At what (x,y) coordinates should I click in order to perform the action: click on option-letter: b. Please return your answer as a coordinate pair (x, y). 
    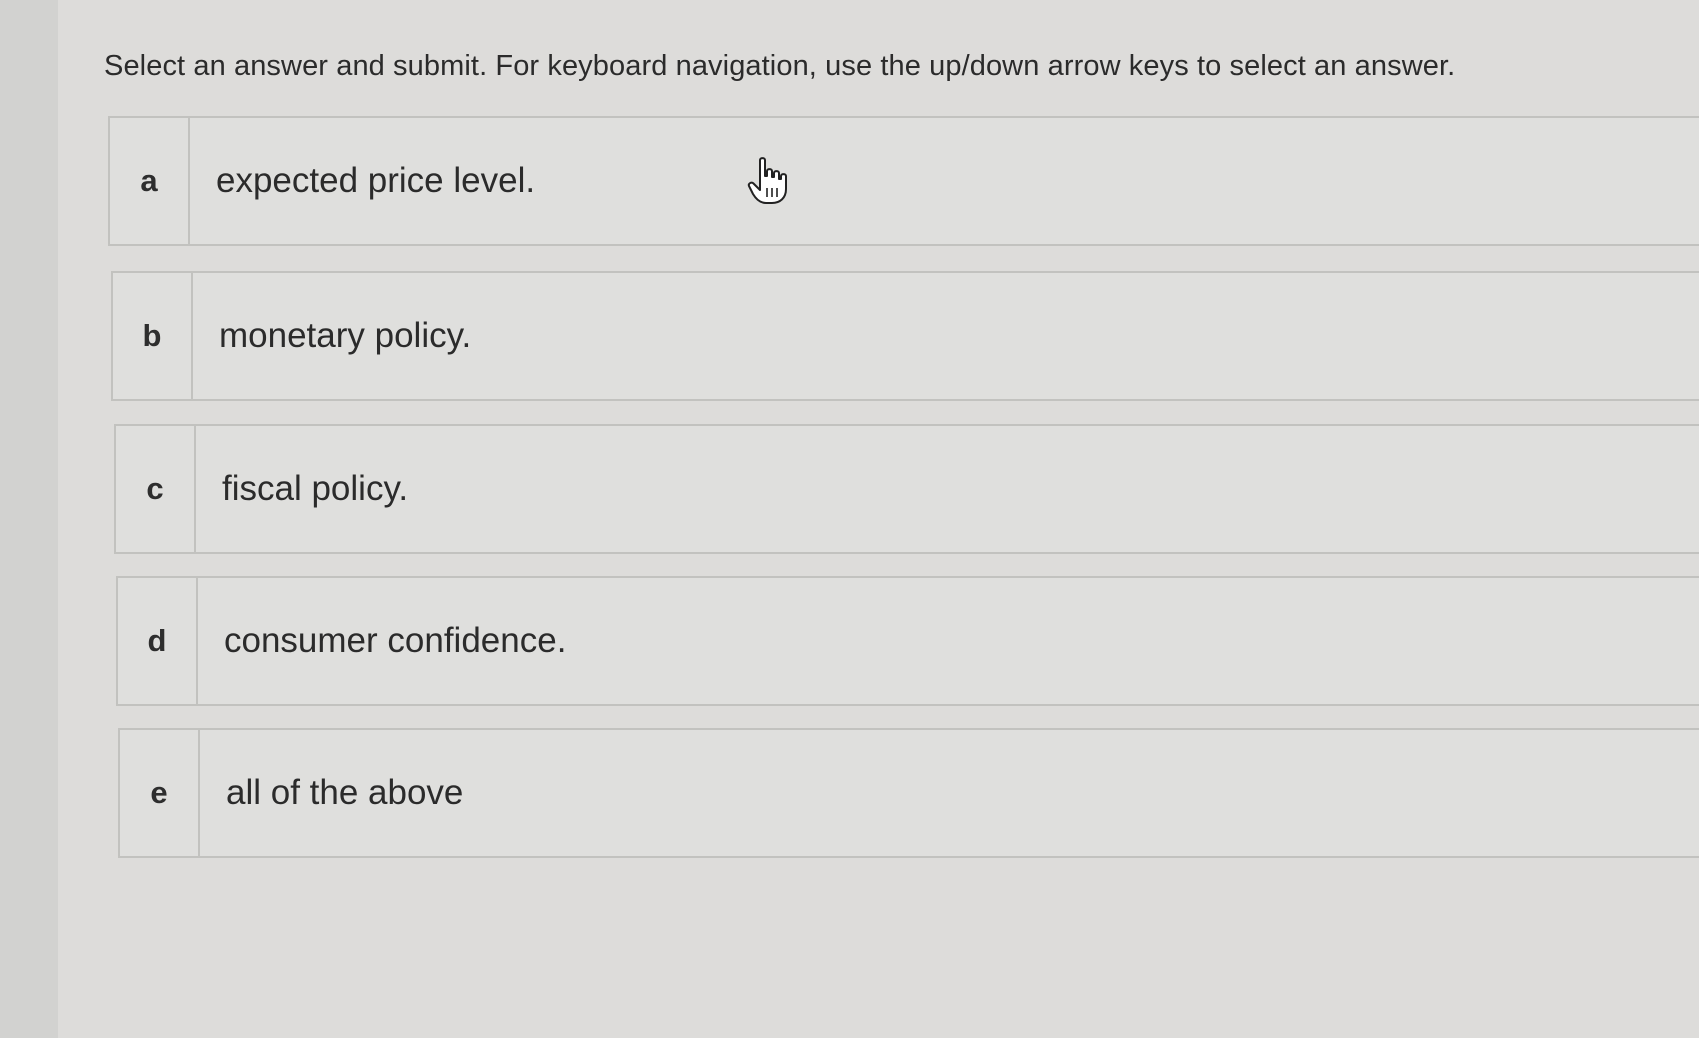
    Looking at the image, I should click on (153, 336).